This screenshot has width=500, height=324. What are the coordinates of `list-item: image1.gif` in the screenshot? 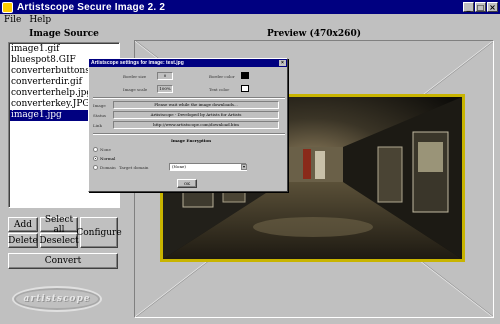 It's located at (64, 49).